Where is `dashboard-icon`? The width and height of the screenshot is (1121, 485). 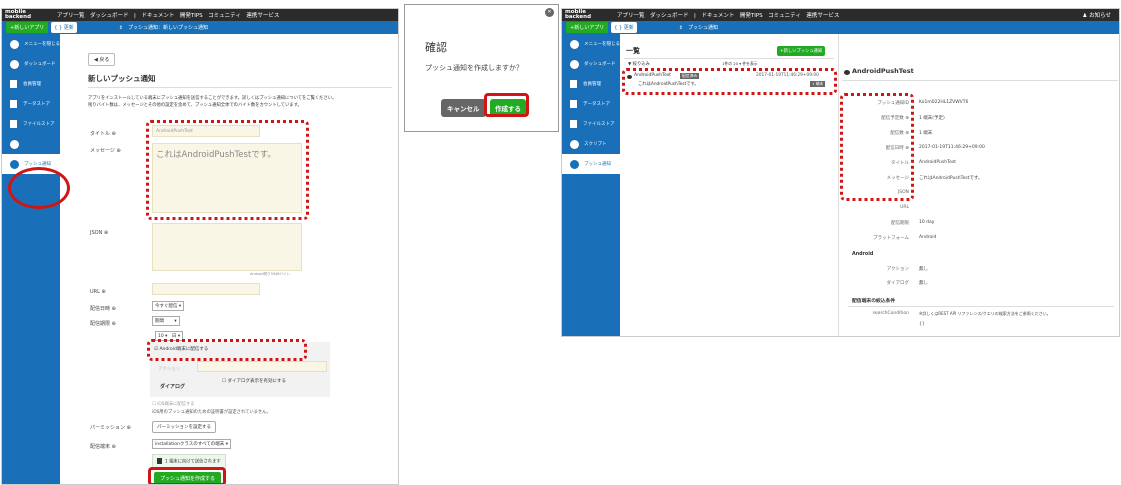
dashboard-icon is located at coordinates (14, 64).